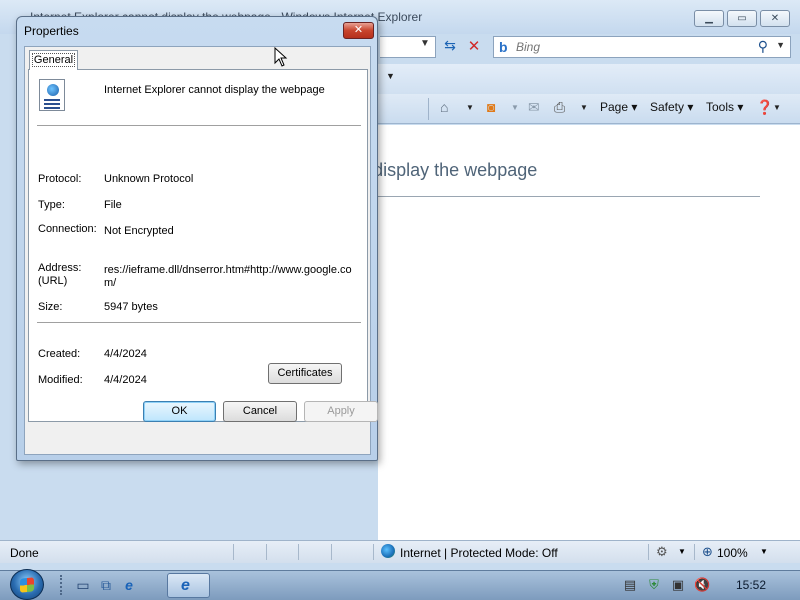  Describe the element at coordinates (702, 585) in the screenshot. I see `volume-muted-icon: 🔇` at that location.